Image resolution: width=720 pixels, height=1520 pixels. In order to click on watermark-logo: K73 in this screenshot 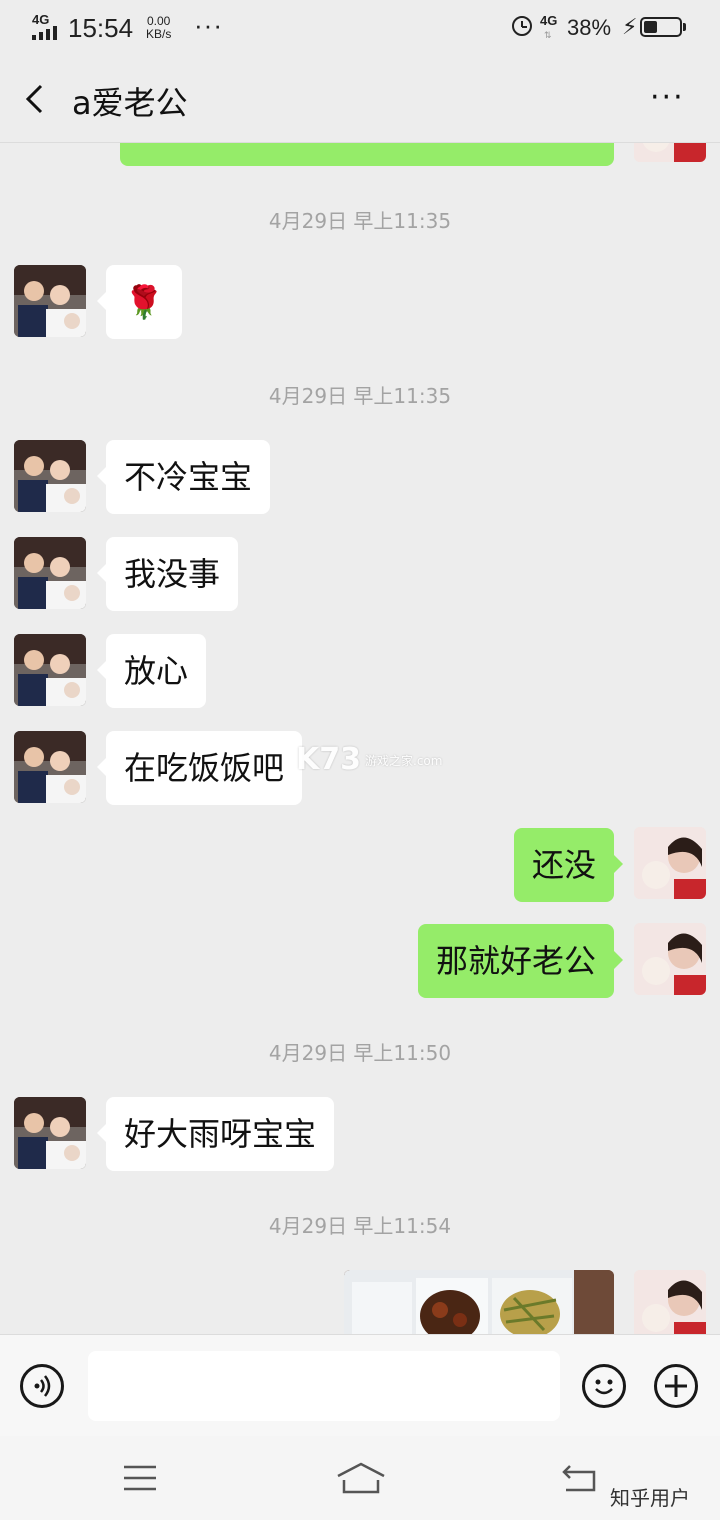, I will do `click(328, 759)`.